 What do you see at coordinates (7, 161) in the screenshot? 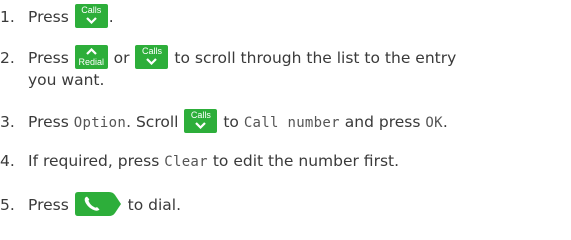
I see `step-number: 4.` at bounding box center [7, 161].